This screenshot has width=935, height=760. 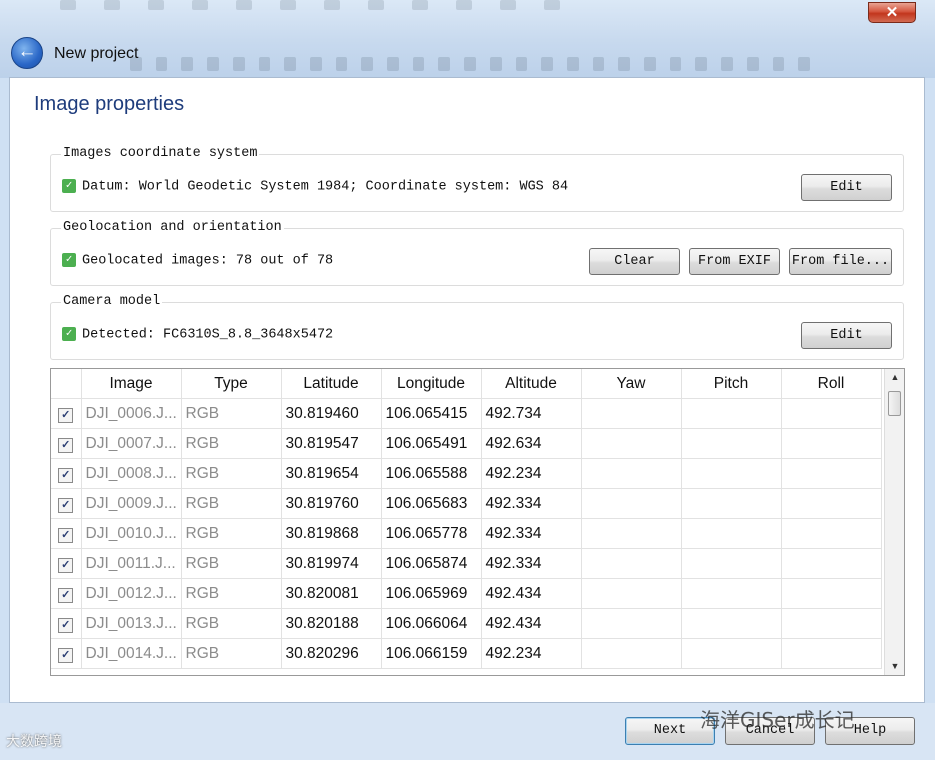 I want to click on cell-longitude: 106.065491, so click(x=431, y=443).